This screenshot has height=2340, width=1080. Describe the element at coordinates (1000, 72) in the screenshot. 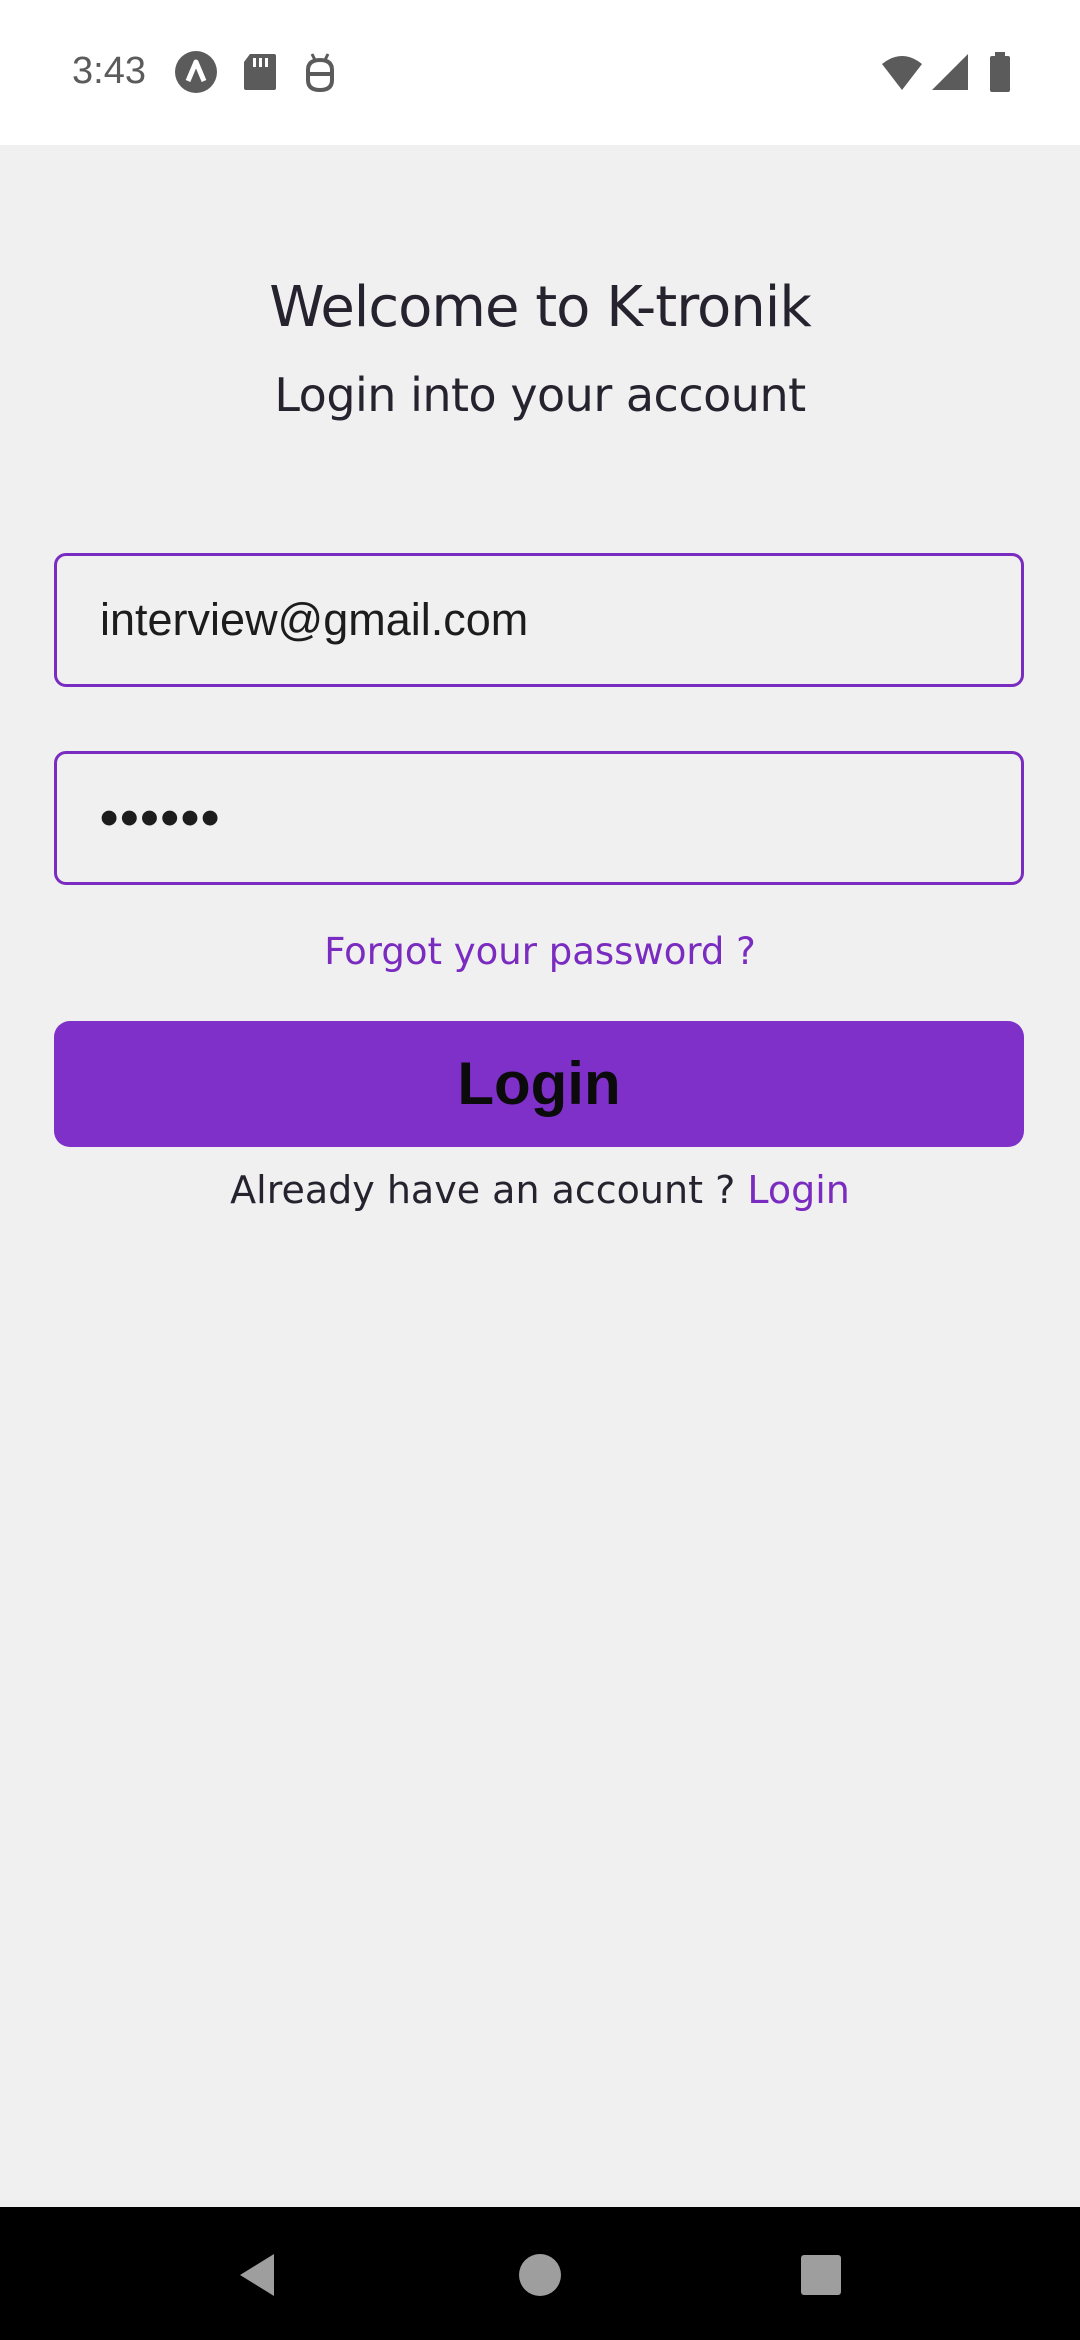

I see `battery-icon` at that location.